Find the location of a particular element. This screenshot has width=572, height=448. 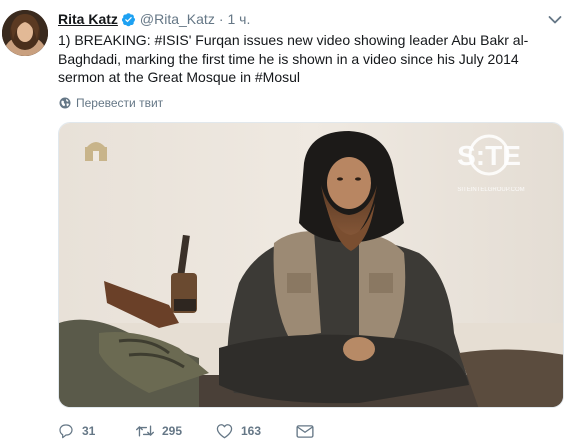

tweet-timestamp: 1 ч. is located at coordinates (239, 19).